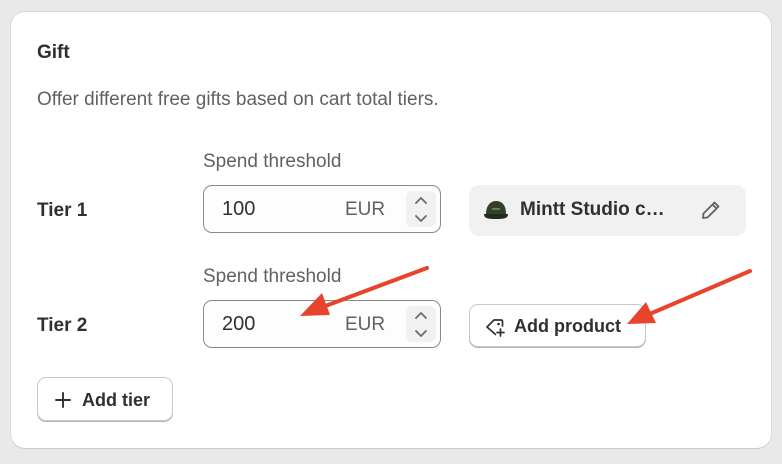  Describe the element at coordinates (365, 209) in the screenshot. I see `tier-1-currency-suffix: EUR` at that location.